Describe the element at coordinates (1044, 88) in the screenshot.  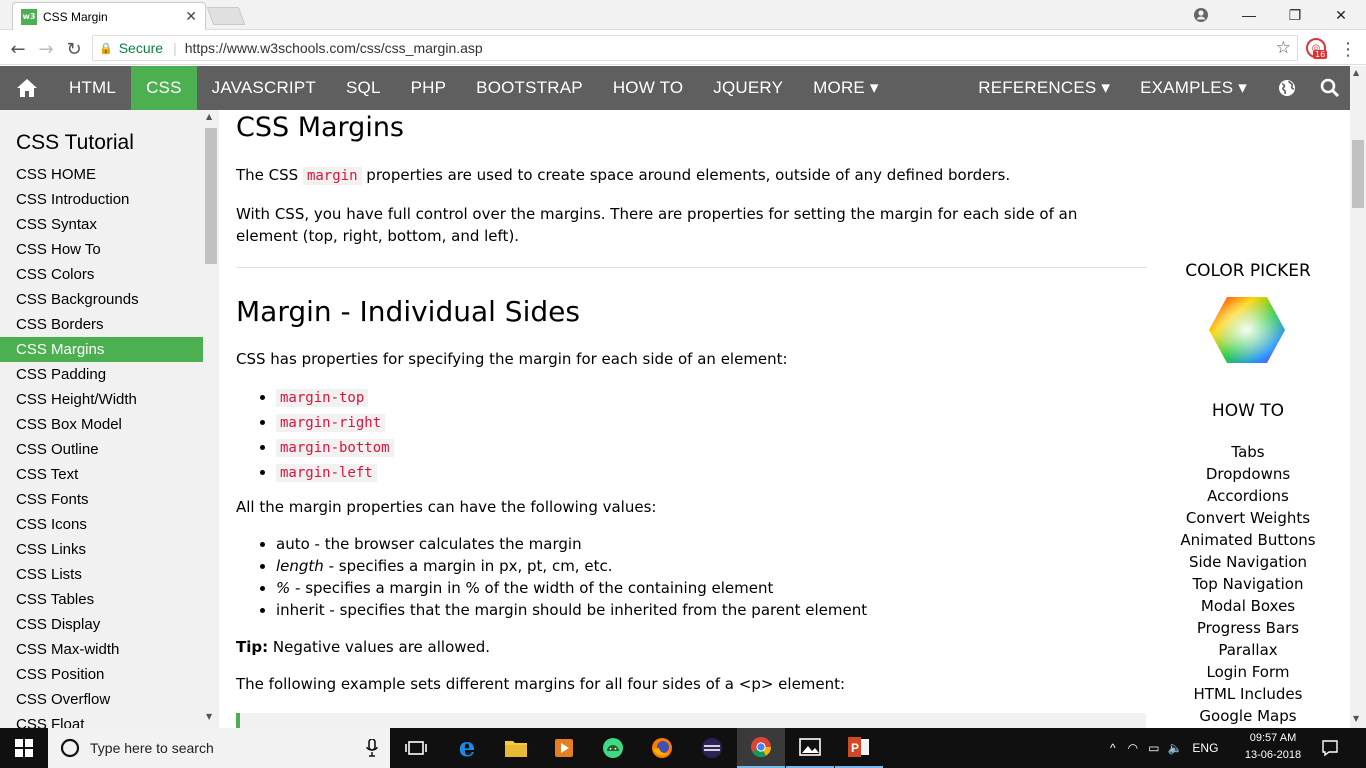
I see `nav-references-dropdown: REFERENCES ▾` at that location.